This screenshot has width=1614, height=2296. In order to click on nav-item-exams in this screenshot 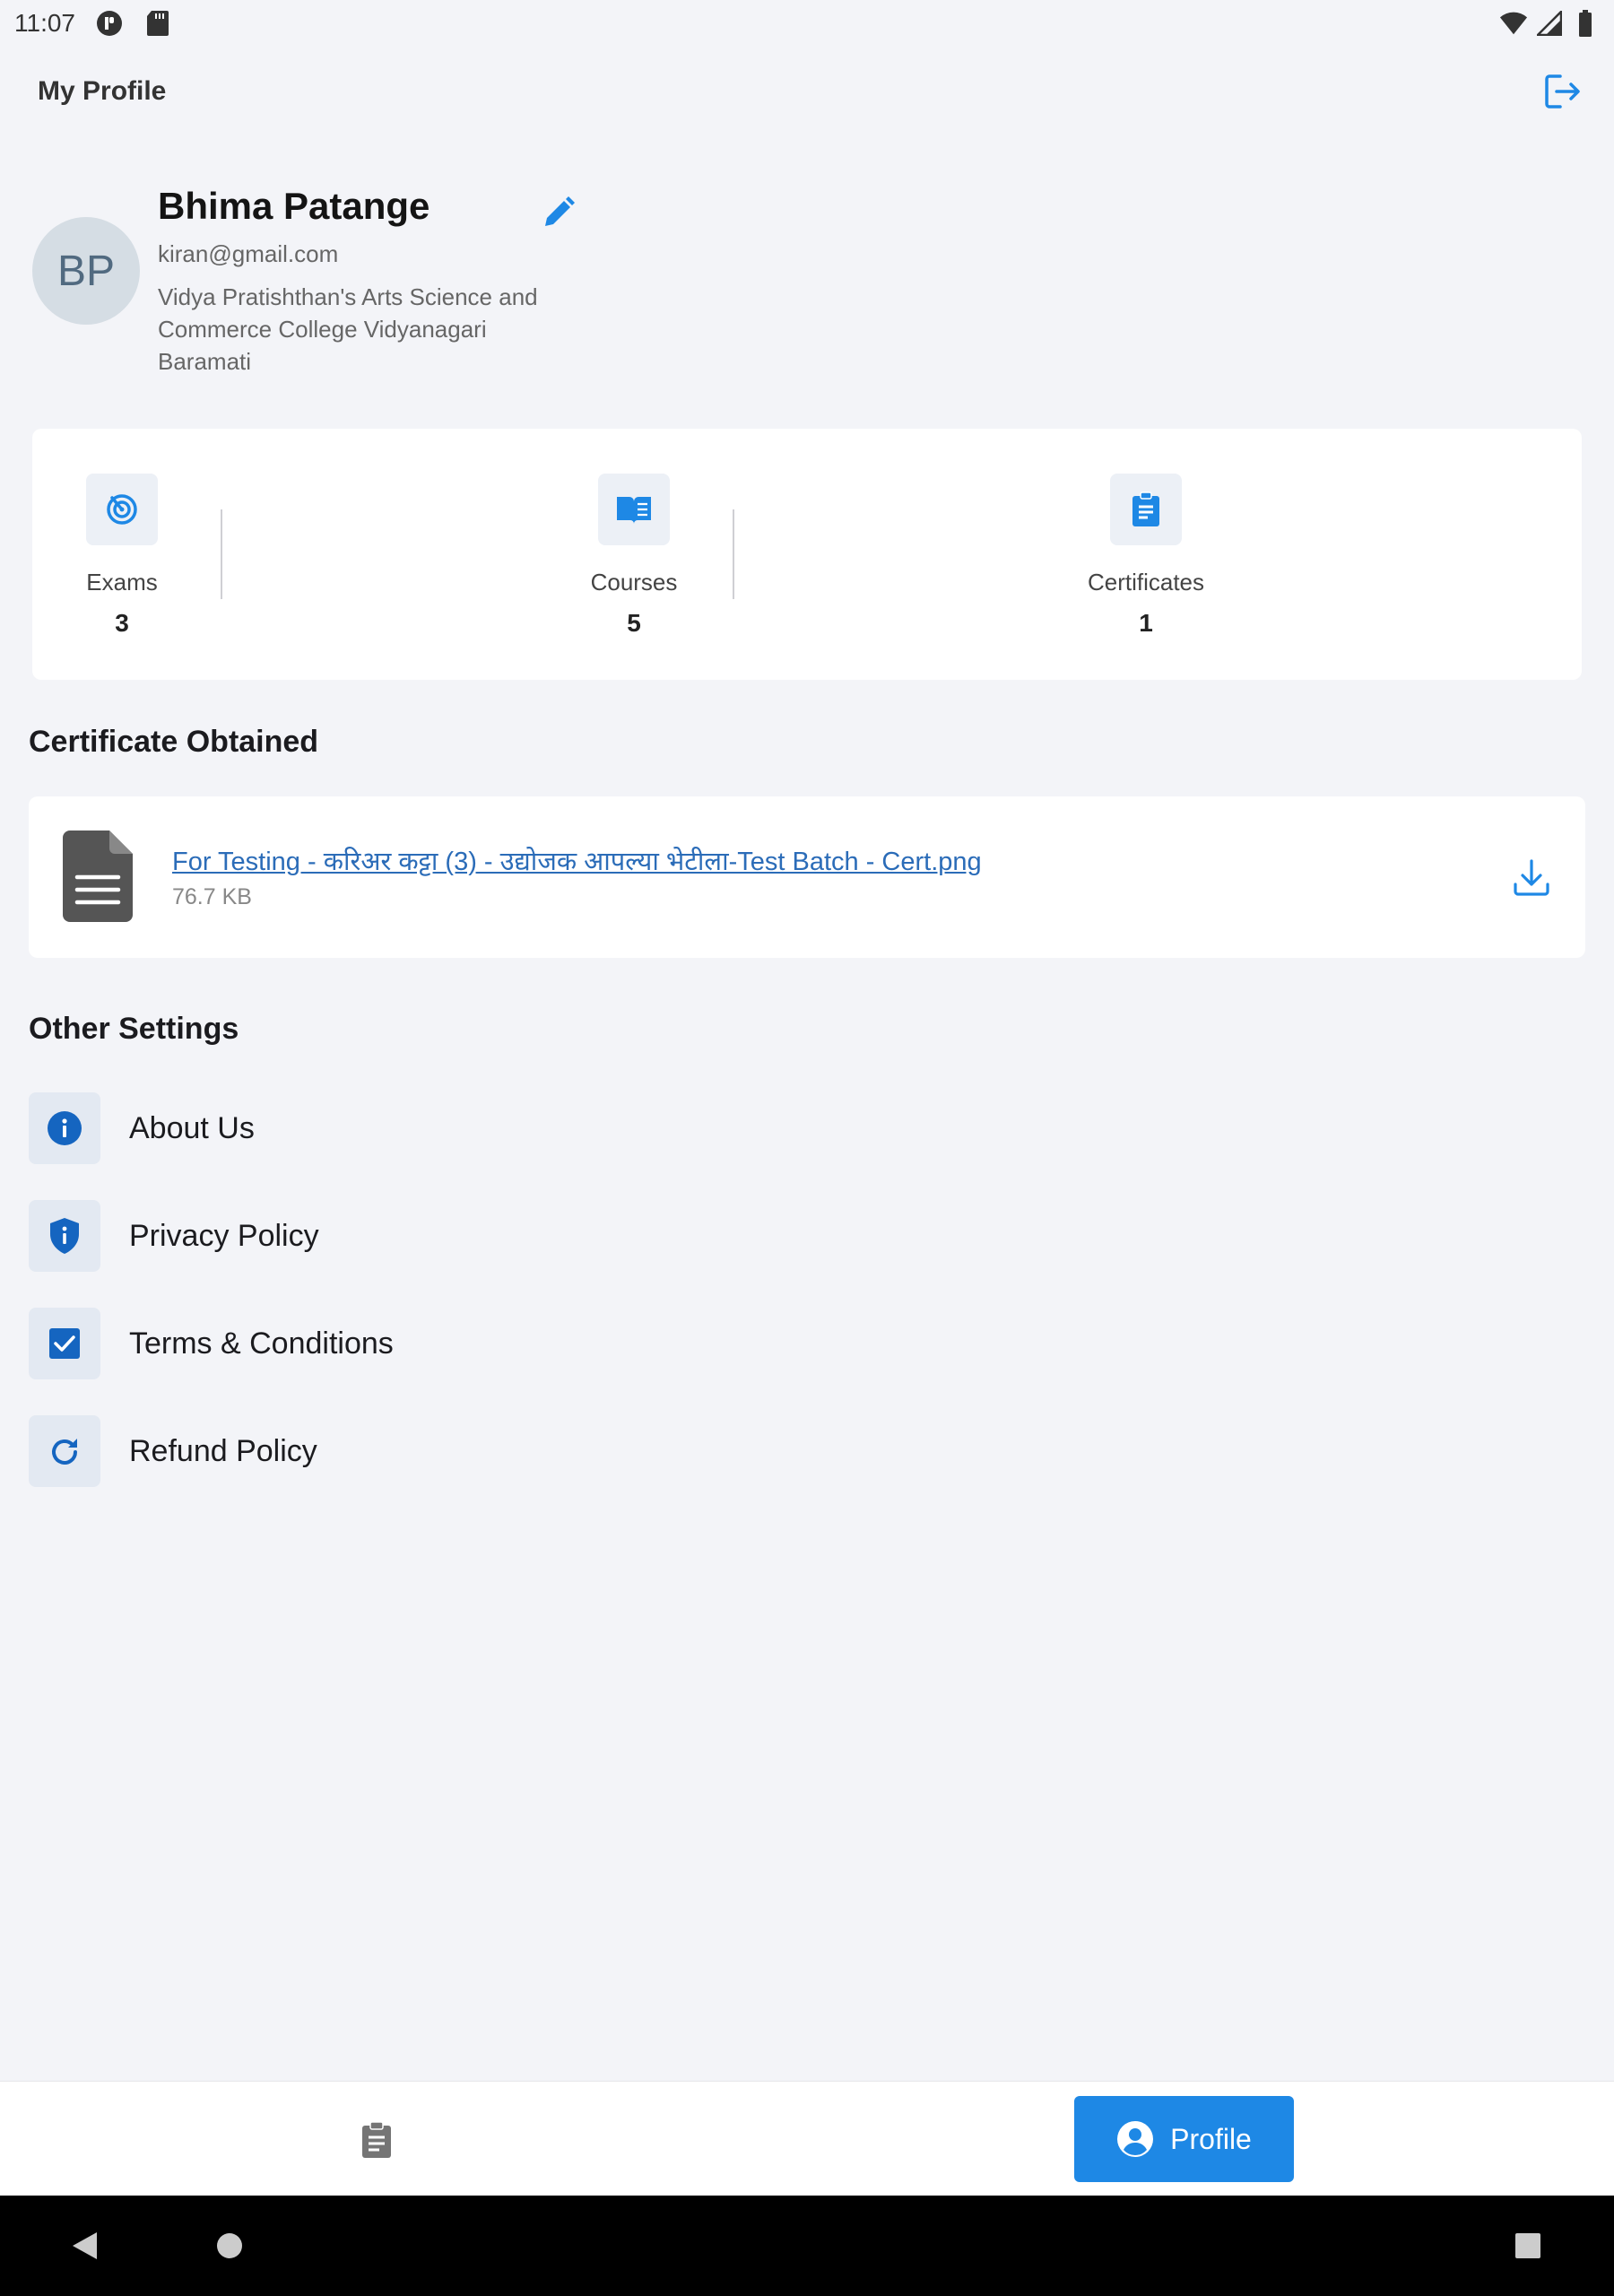, I will do `click(376, 2140)`.